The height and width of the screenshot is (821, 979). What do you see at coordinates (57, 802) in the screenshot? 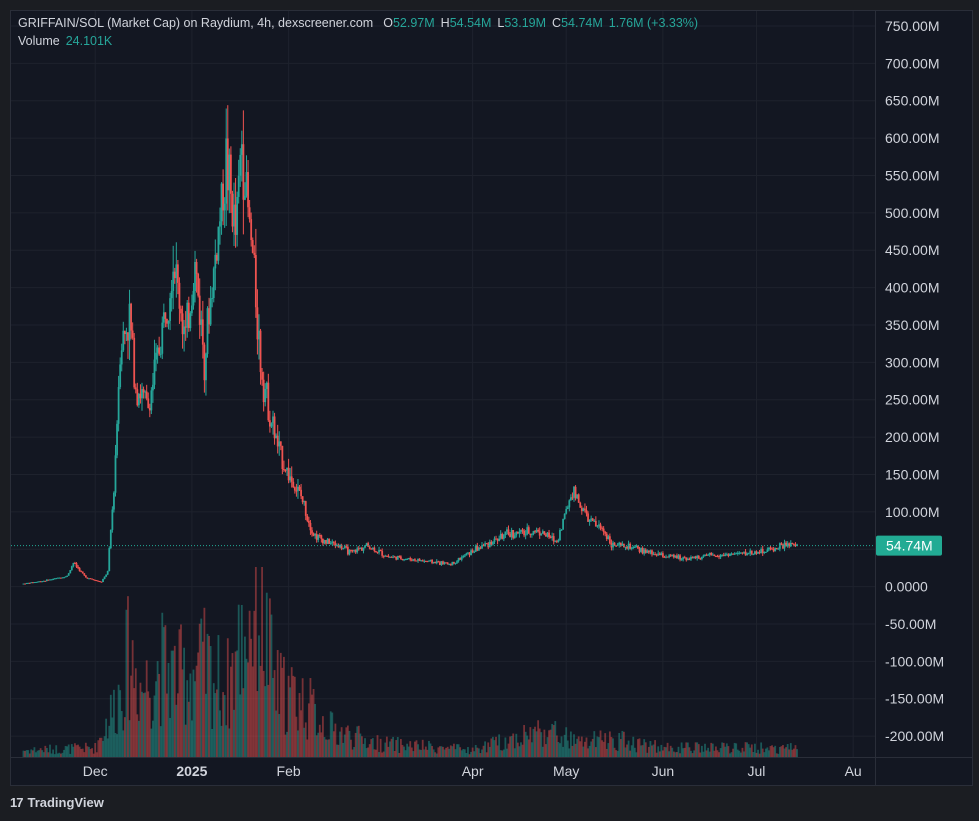
I see `tradingview-attribution: 17 TradingView` at bounding box center [57, 802].